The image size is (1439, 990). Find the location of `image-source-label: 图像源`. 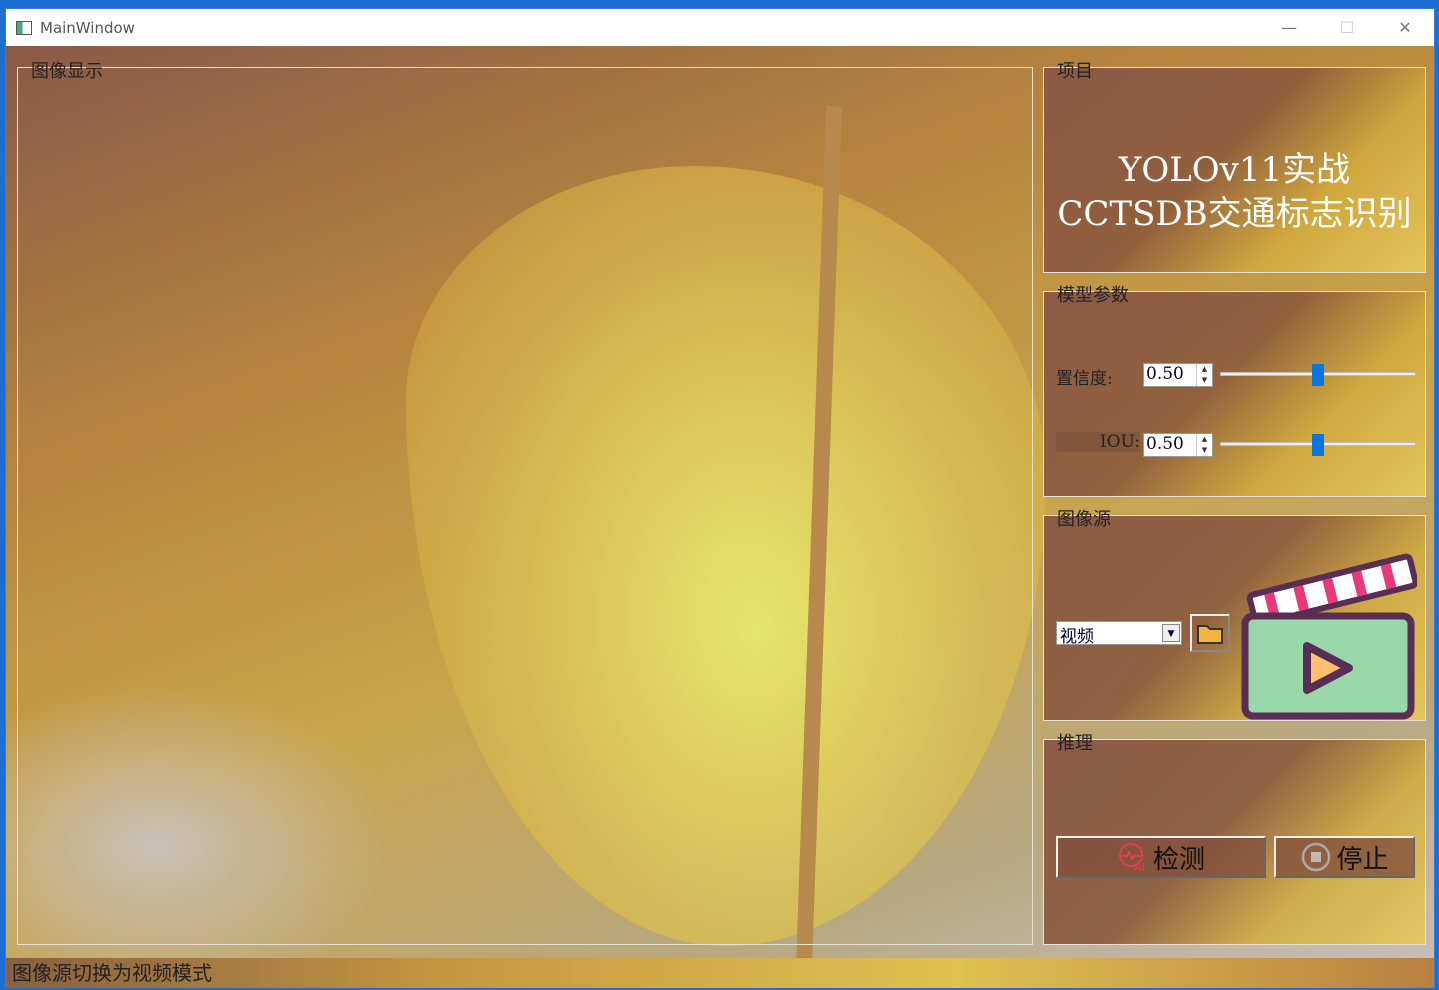

image-source-label: 图像源 is located at coordinates (1084, 519).